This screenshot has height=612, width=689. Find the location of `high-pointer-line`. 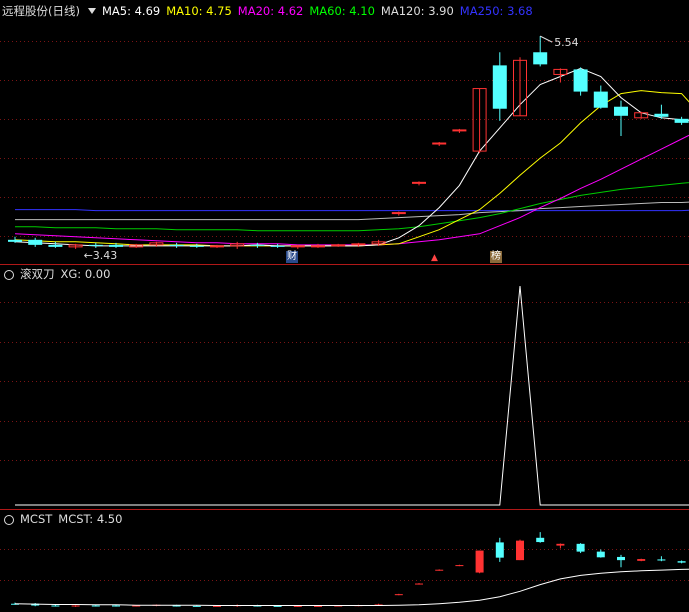

high-pointer-line is located at coordinates (546, 39).